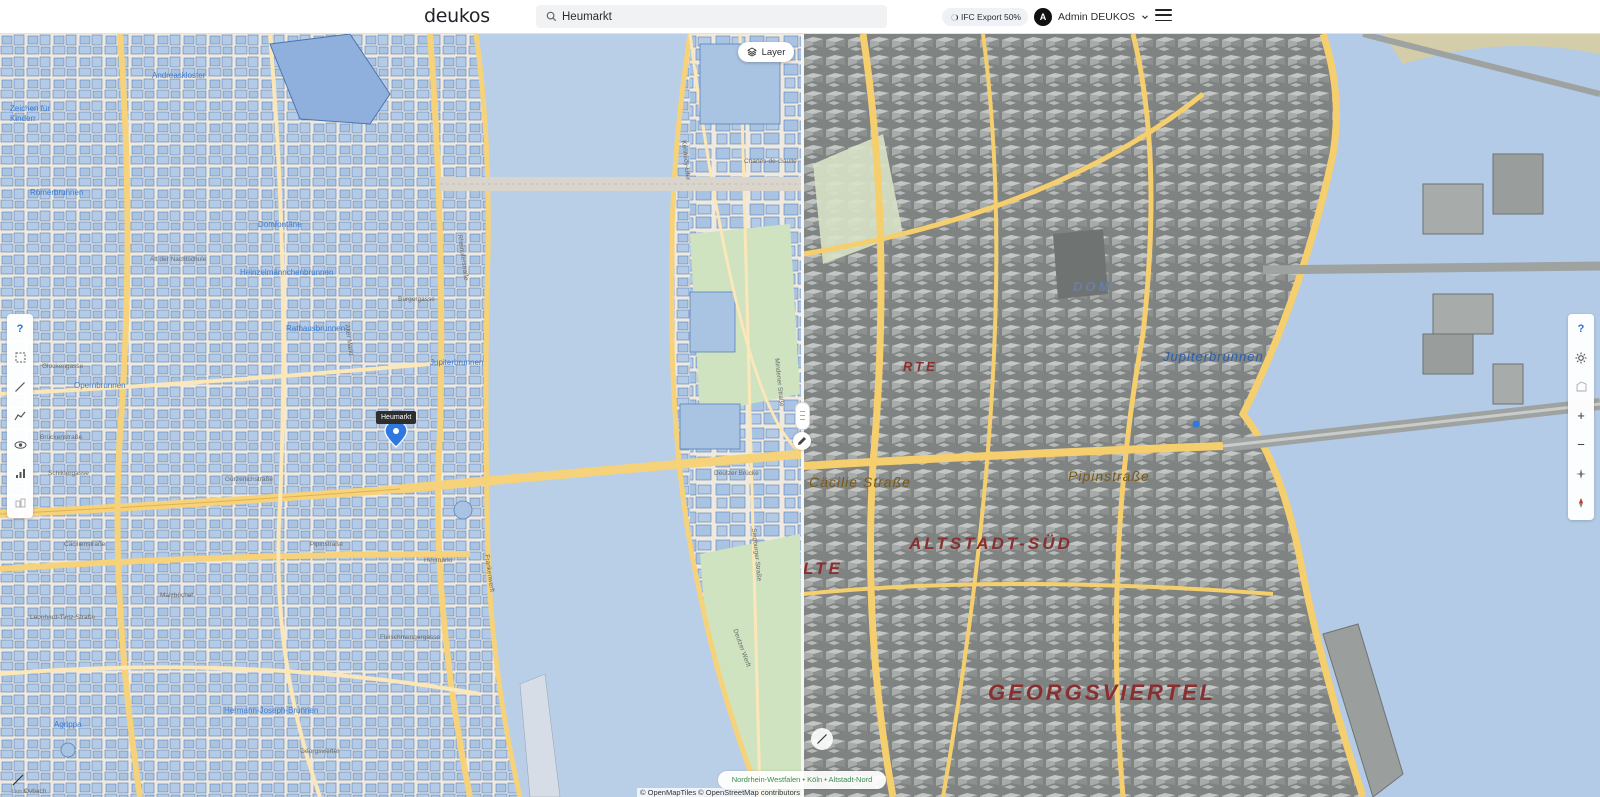 The image size is (1600, 797). I want to click on zoom-out-button: −, so click(1581, 444).